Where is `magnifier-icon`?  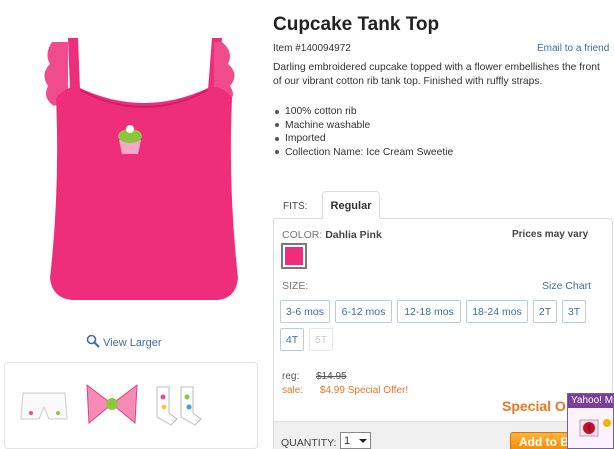
magnifier-icon is located at coordinates (93, 342).